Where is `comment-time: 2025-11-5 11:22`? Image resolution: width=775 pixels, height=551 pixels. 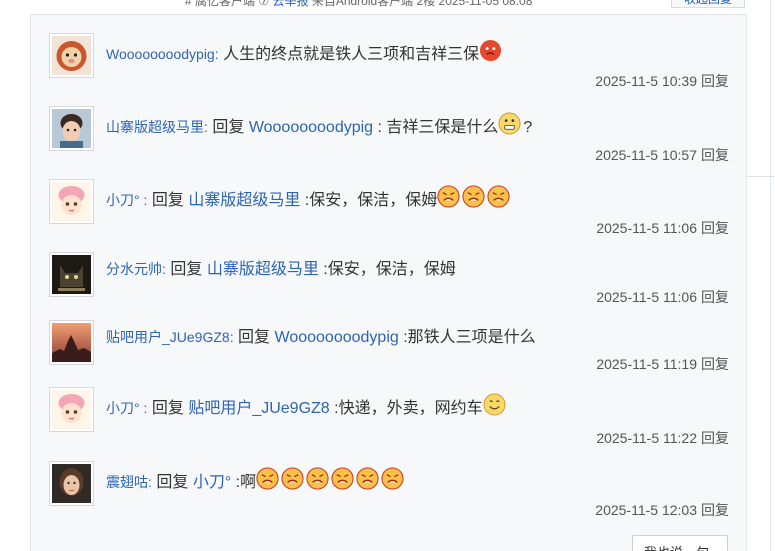 comment-time: 2025-11-5 11:22 is located at coordinates (646, 438).